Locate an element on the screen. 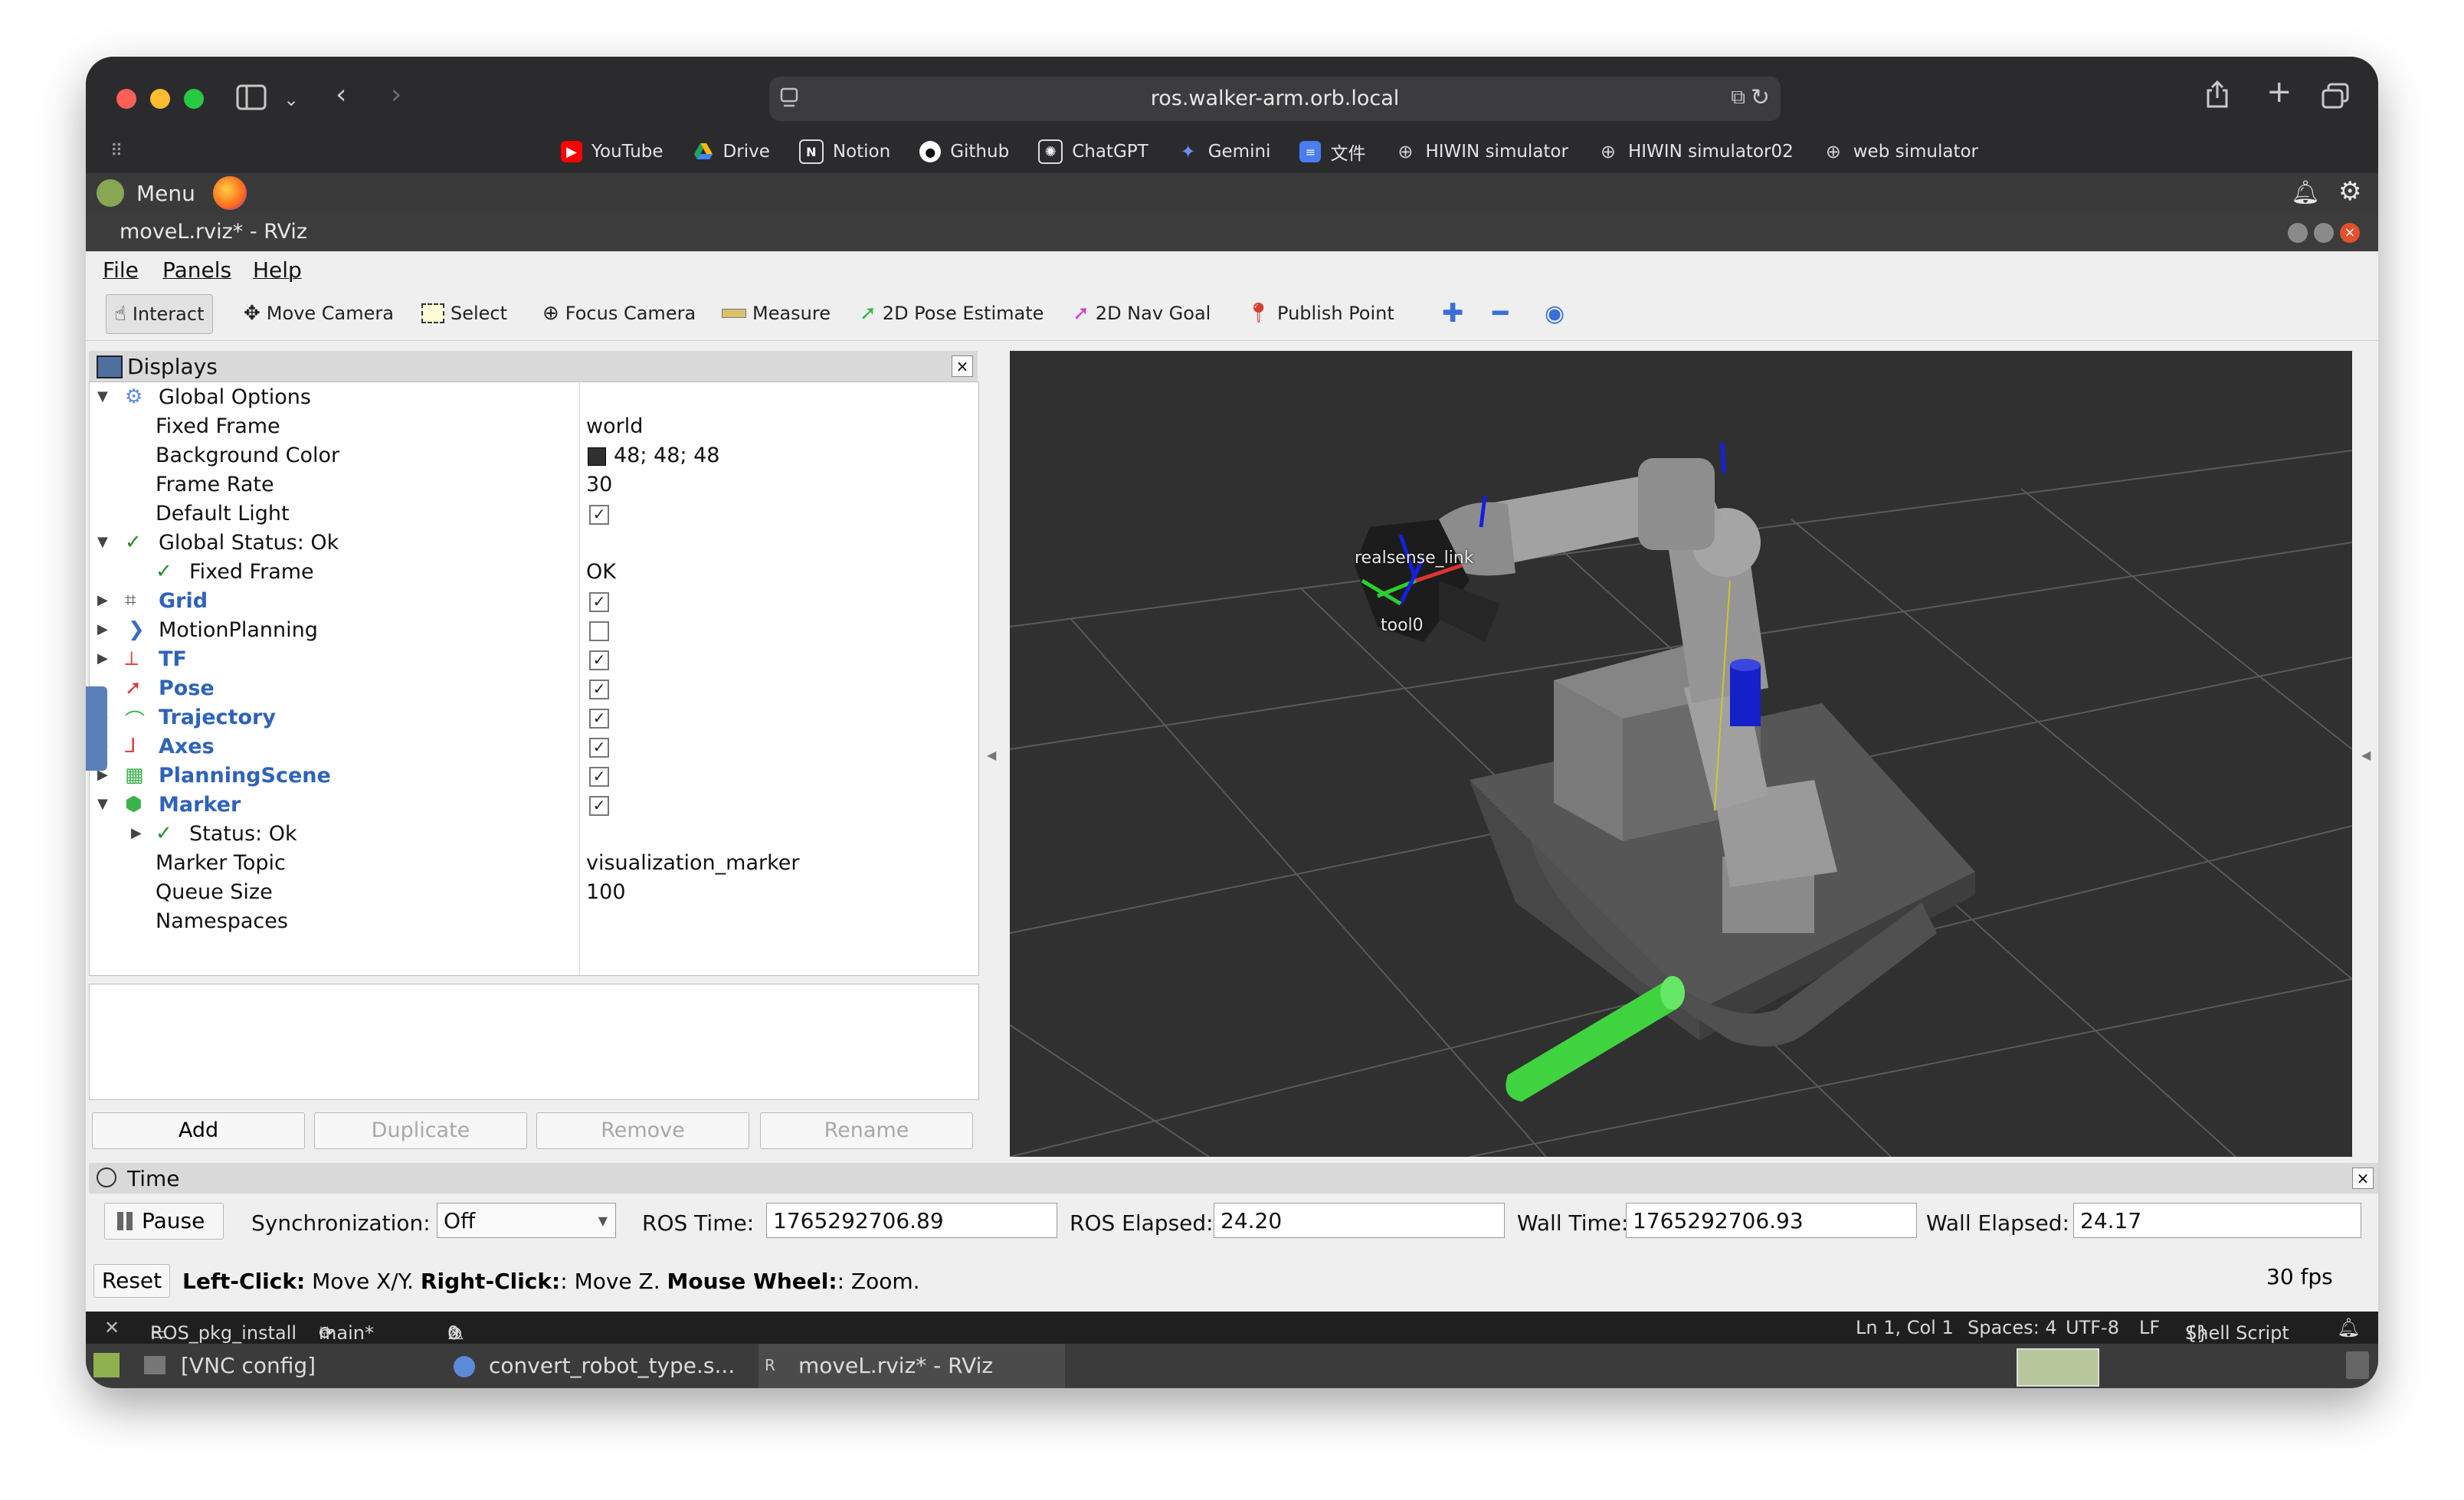 The height and width of the screenshot is (1500, 2464). tree-value: 100 is located at coordinates (606, 892).